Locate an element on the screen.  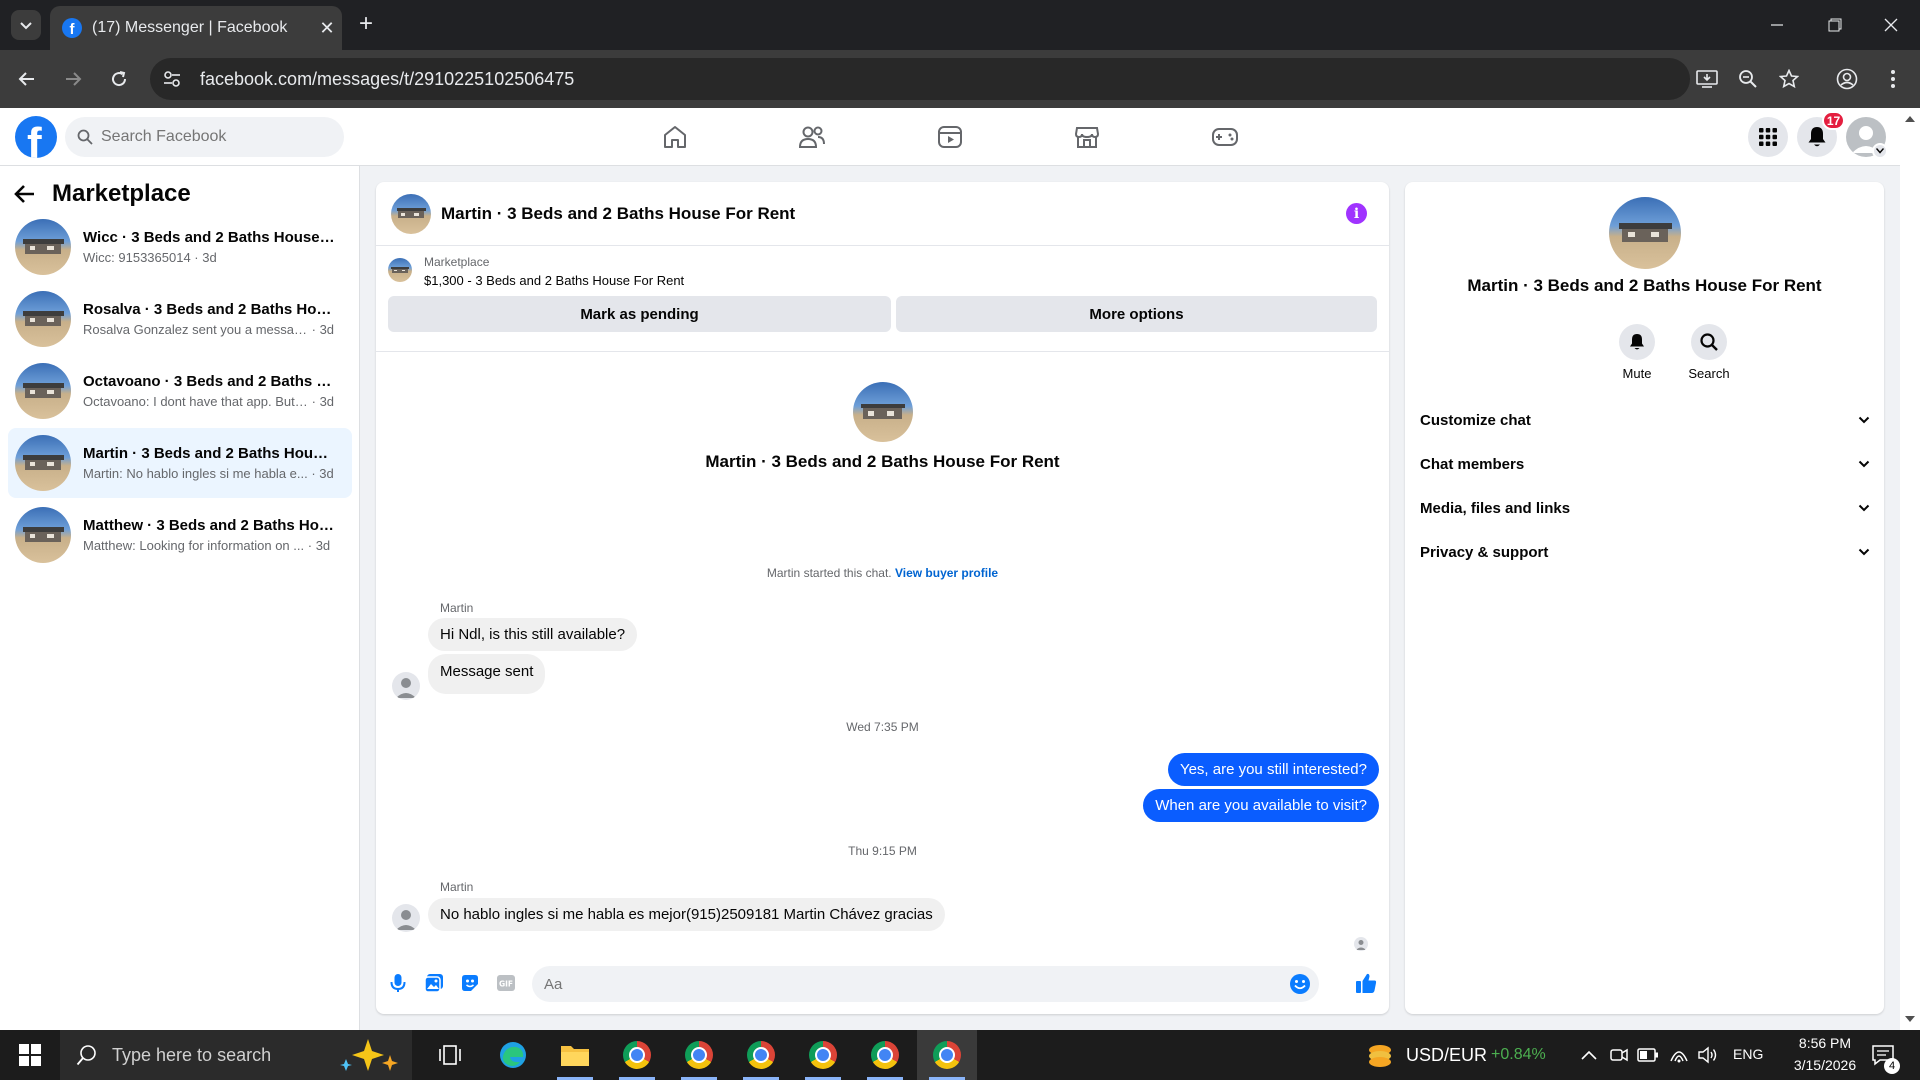
site-settings-icon is located at coordinates (172, 79).